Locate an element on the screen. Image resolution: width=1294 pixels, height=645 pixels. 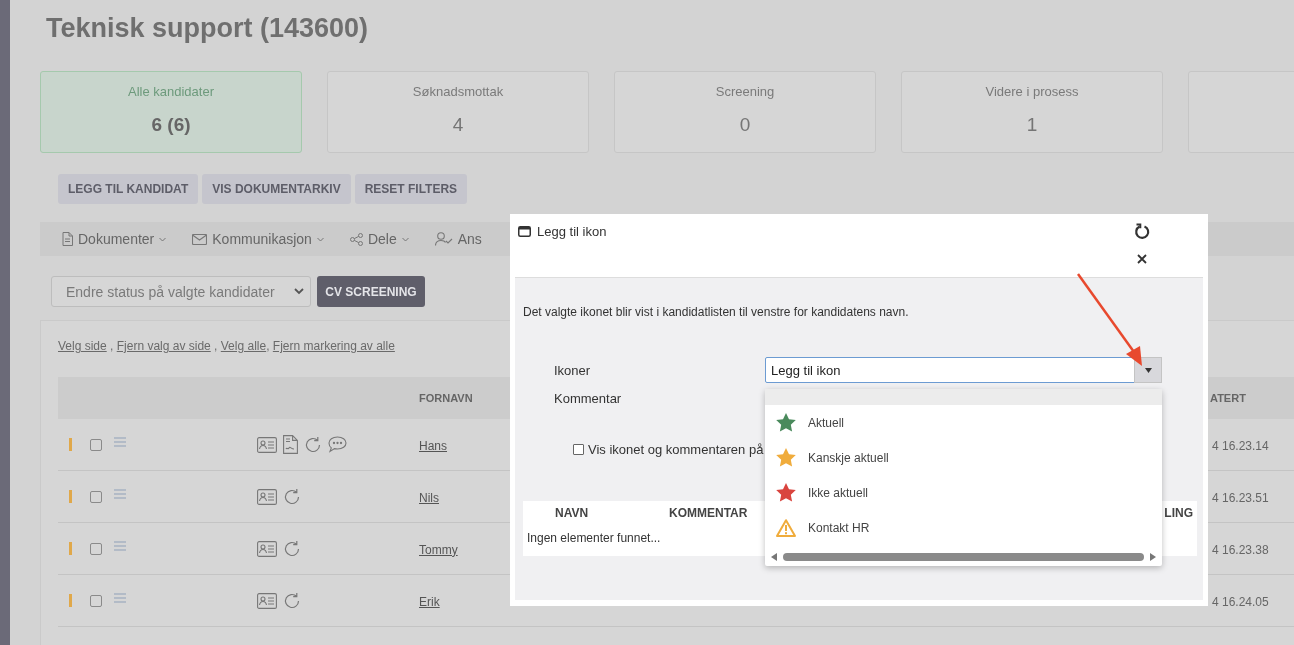
person-check-icon is located at coordinates (443, 239).